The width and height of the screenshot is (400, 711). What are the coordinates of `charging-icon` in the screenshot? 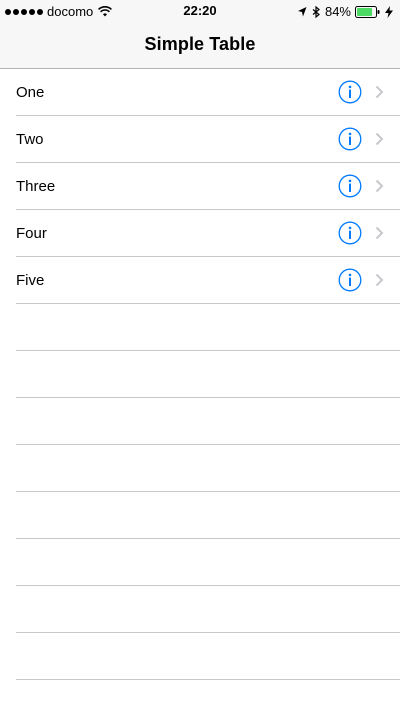 It's located at (389, 11).